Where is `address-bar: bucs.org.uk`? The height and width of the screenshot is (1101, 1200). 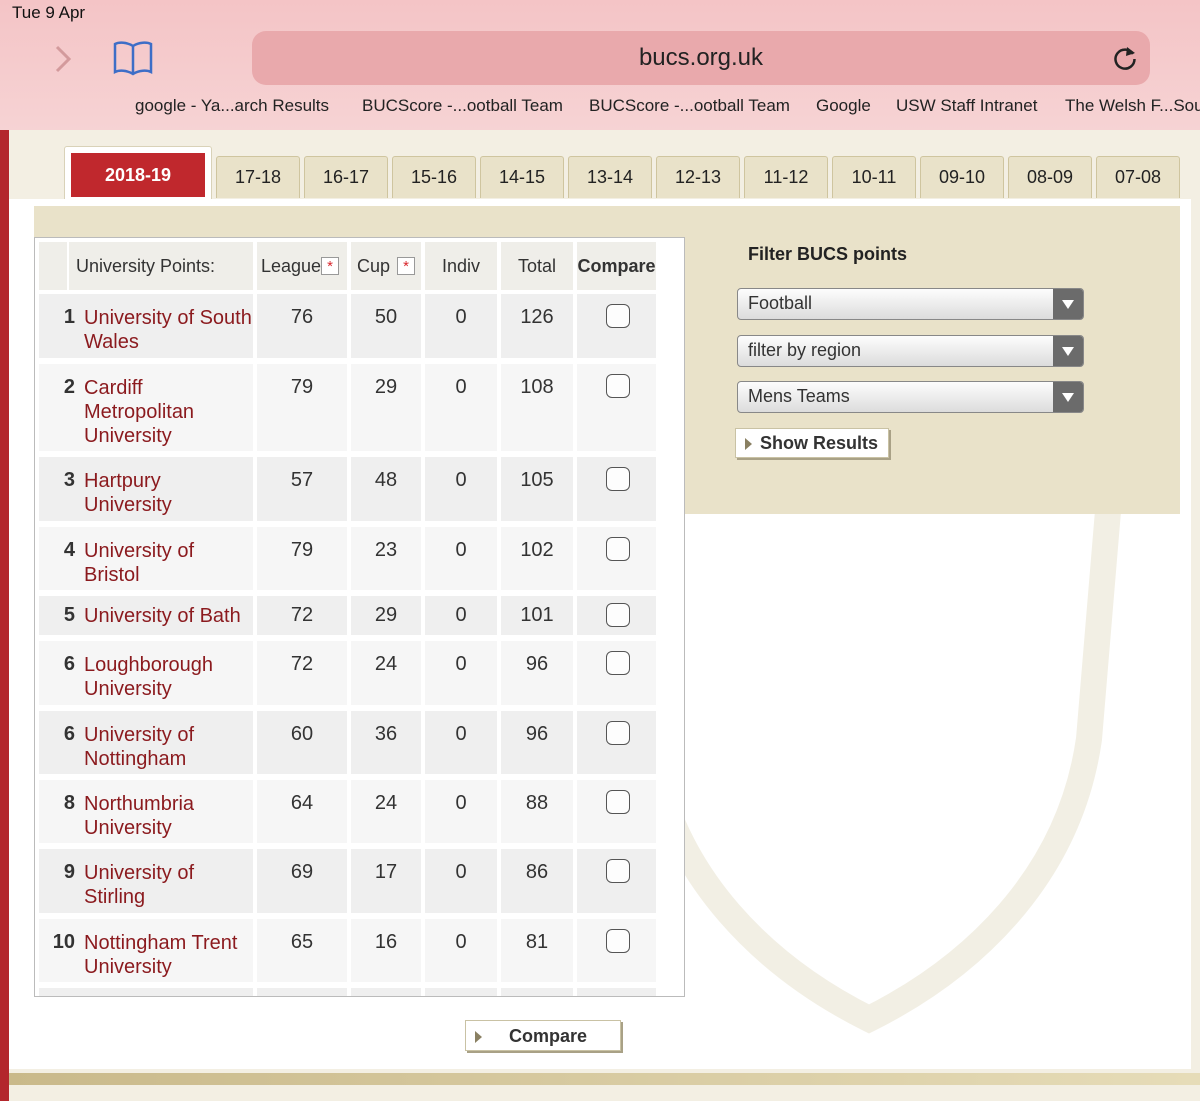
address-bar: bucs.org.uk is located at coordinates (701, 58).